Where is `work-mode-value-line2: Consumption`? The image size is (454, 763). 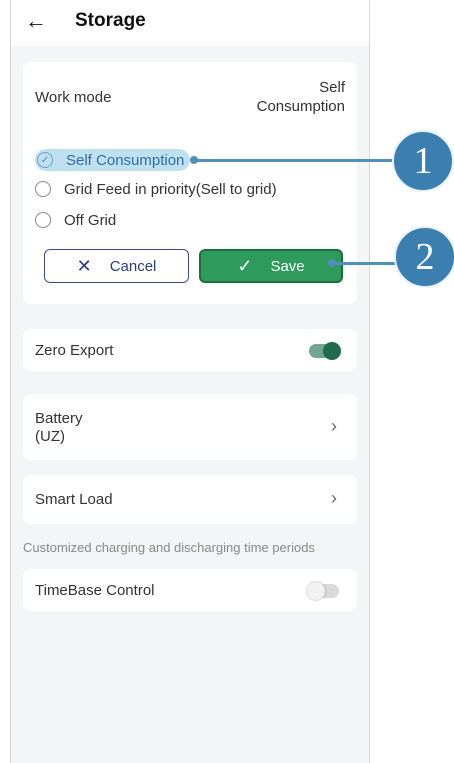 work-mode-value-line2: Consumption is located at coordinates (300, 106).